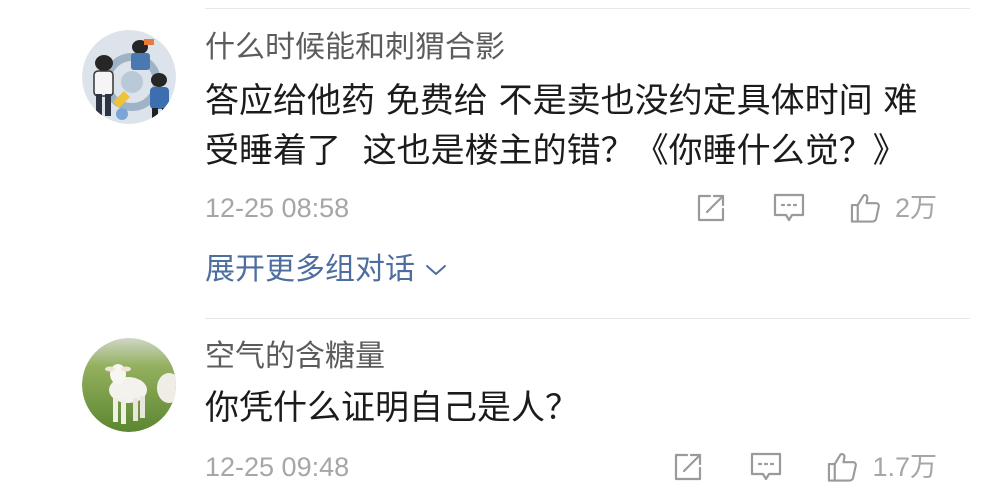  Describe the element at coordinates (310, 269) in the screenshot. I see `expand-thread-label: 展开更多组对话` at that location.